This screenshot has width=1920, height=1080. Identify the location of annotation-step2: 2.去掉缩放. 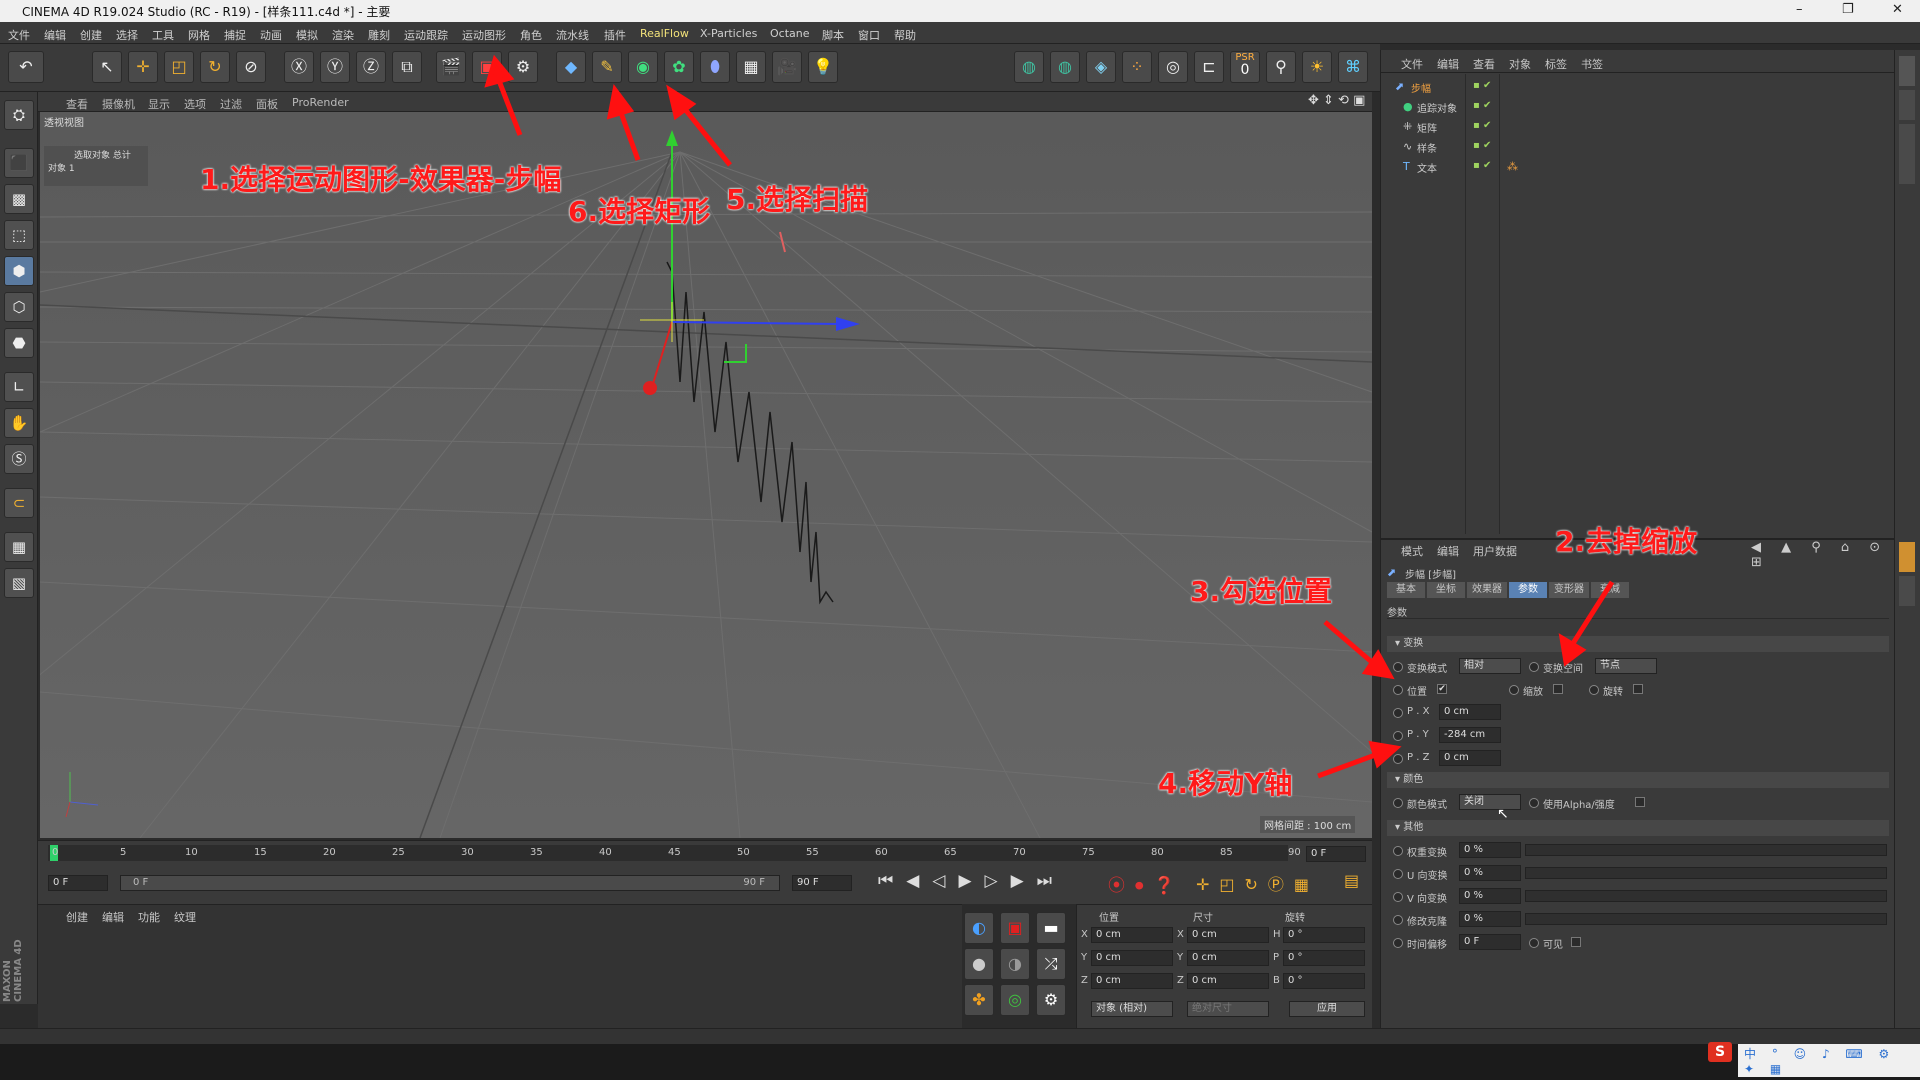
(1626, 541).